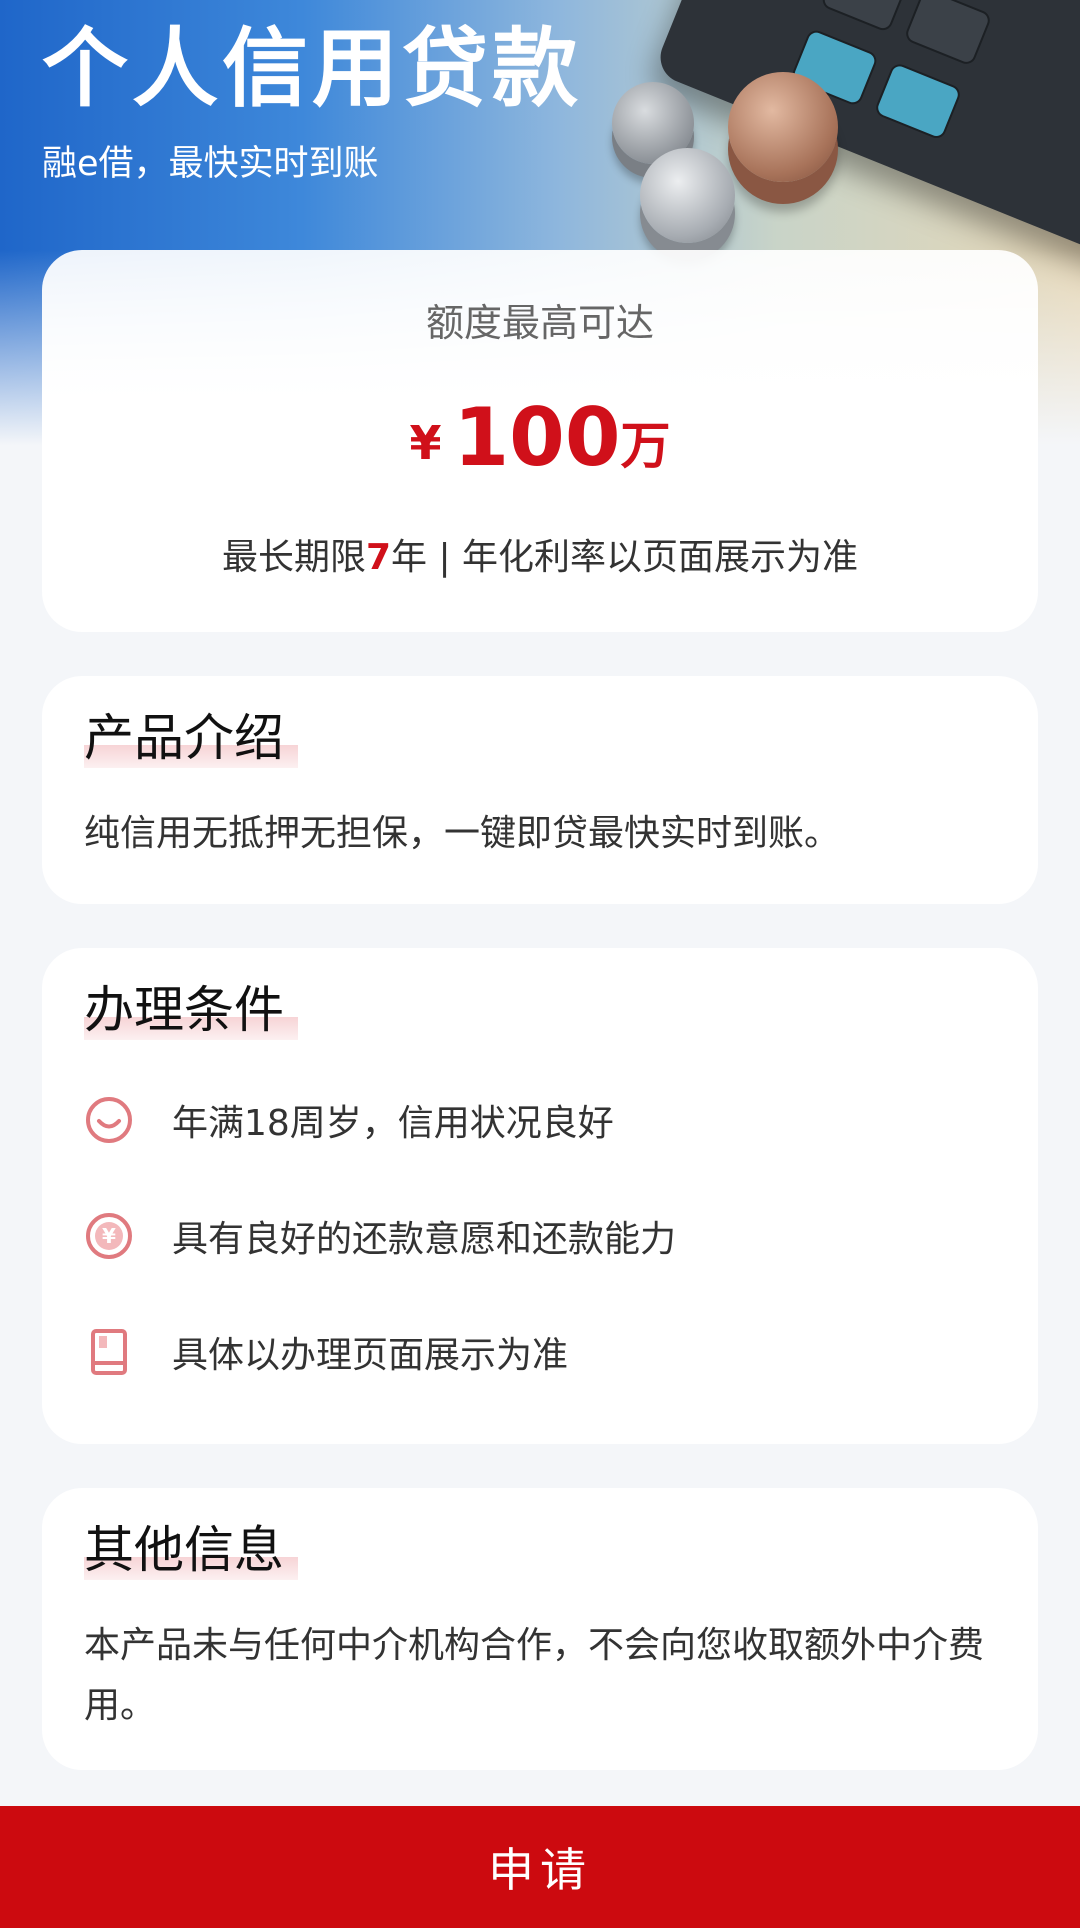  Describe the element at coordinates (378, 557) in the screenshot. I see `term-years: 7` at that location.